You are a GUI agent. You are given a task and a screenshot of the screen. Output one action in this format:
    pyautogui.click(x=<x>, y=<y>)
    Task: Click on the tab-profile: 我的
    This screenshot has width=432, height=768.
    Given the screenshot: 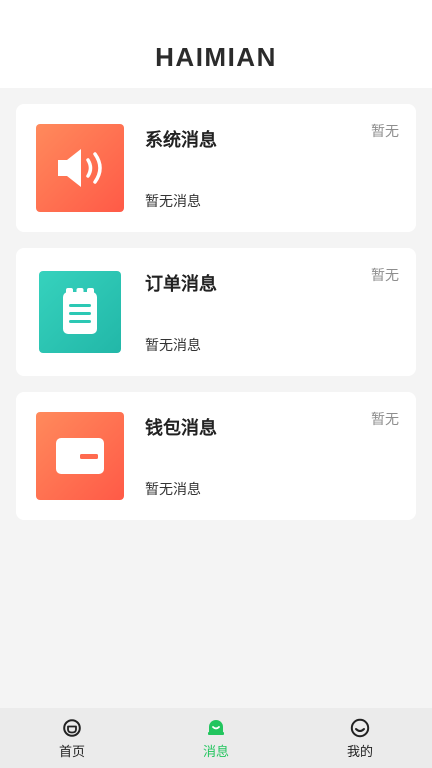 What is the action you would take?
    pyautogui.click(x=360, y=738)
    